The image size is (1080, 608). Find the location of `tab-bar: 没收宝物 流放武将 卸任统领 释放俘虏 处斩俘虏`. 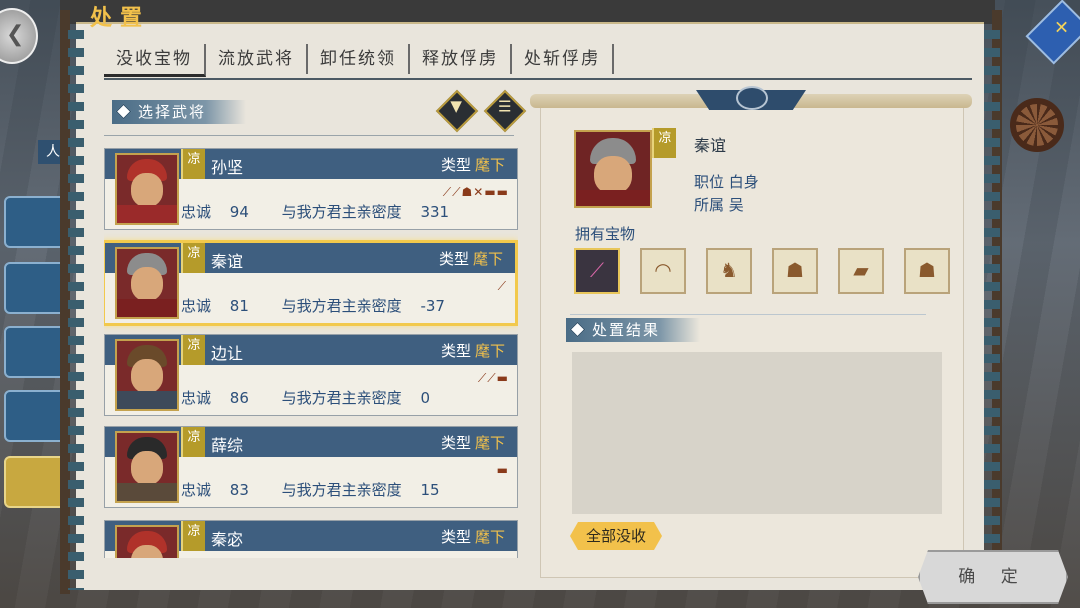

tab-bar: 没收宝物 流放武将 卸任统领 释放俘虏 处斩俘虏 is located at coordinates (359, 60).